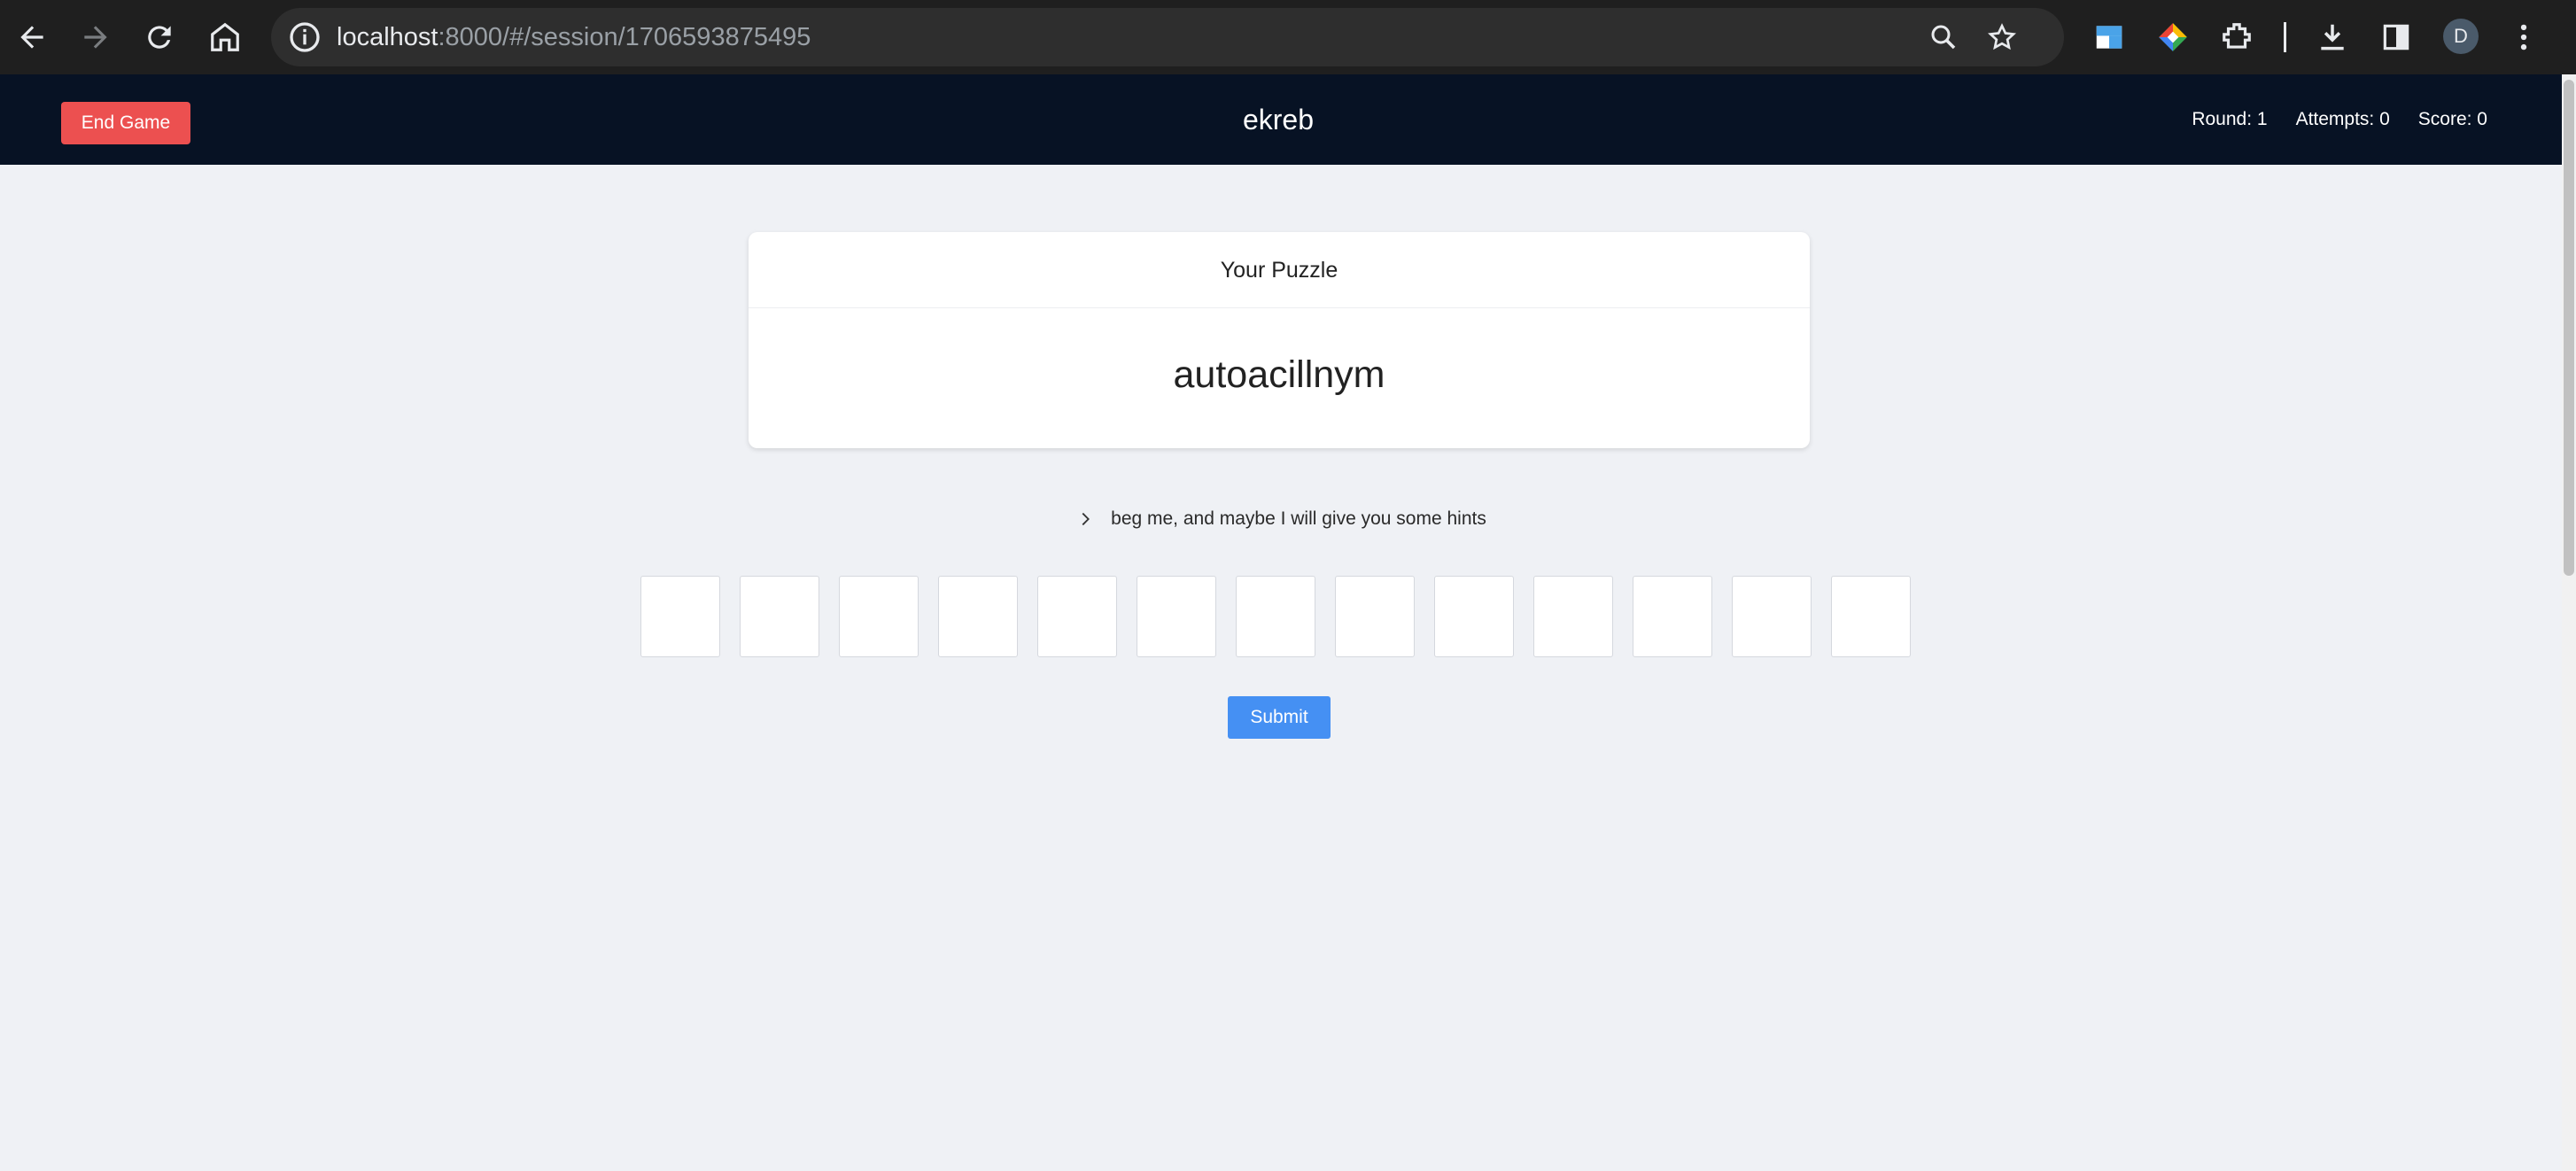 The image size is (2576, 1171). I want to click on reload-icon, so click(159, 37).